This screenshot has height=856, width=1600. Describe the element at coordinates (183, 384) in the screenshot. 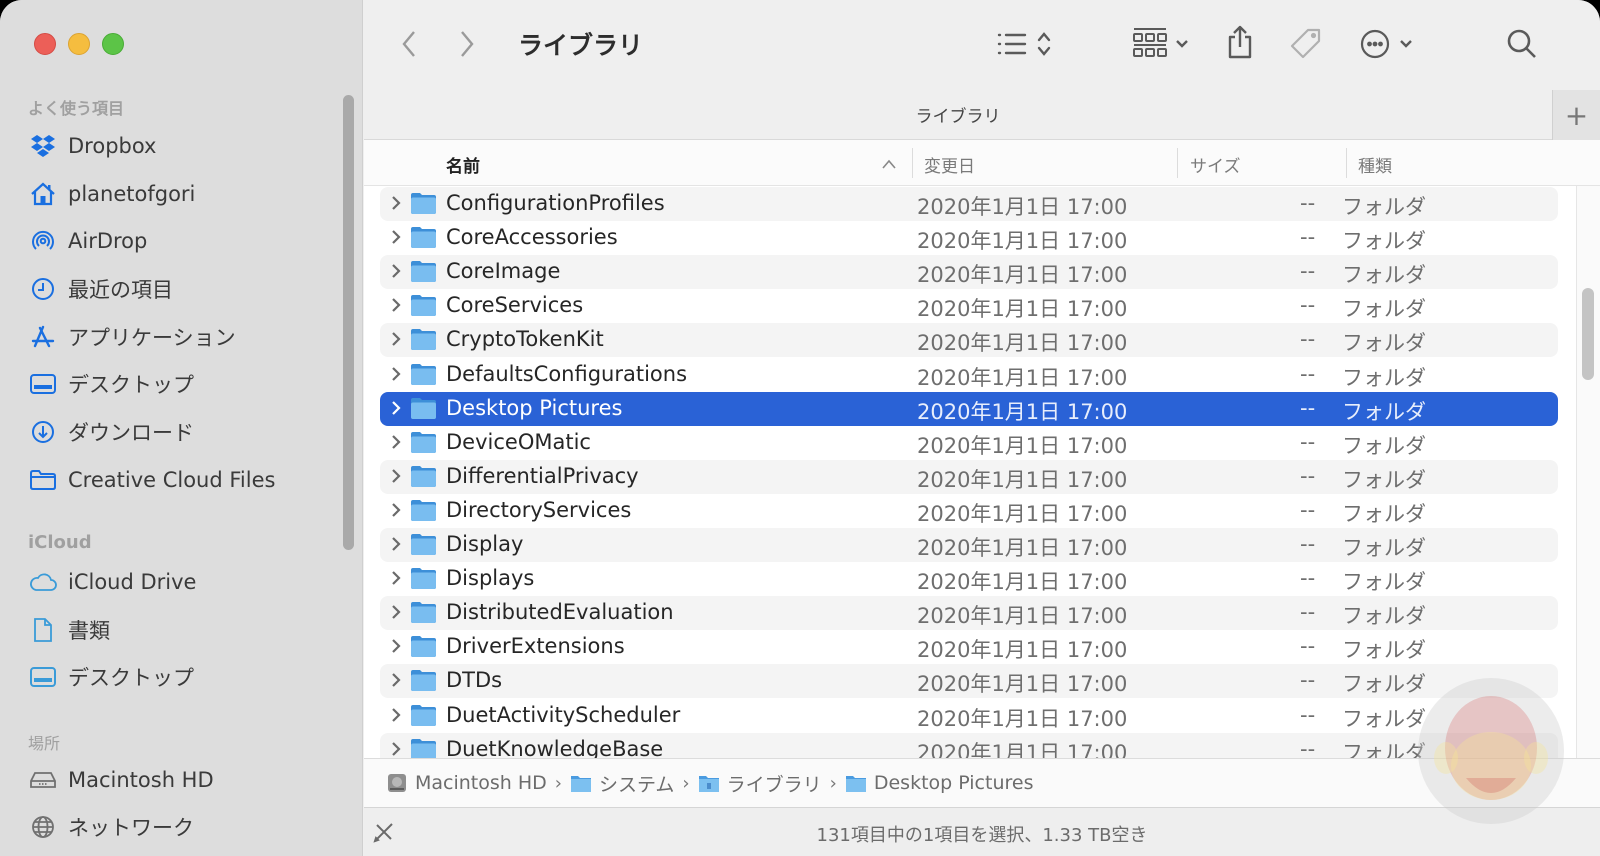

I see `sidebar-item-desktop: デスクトップ` at that location.